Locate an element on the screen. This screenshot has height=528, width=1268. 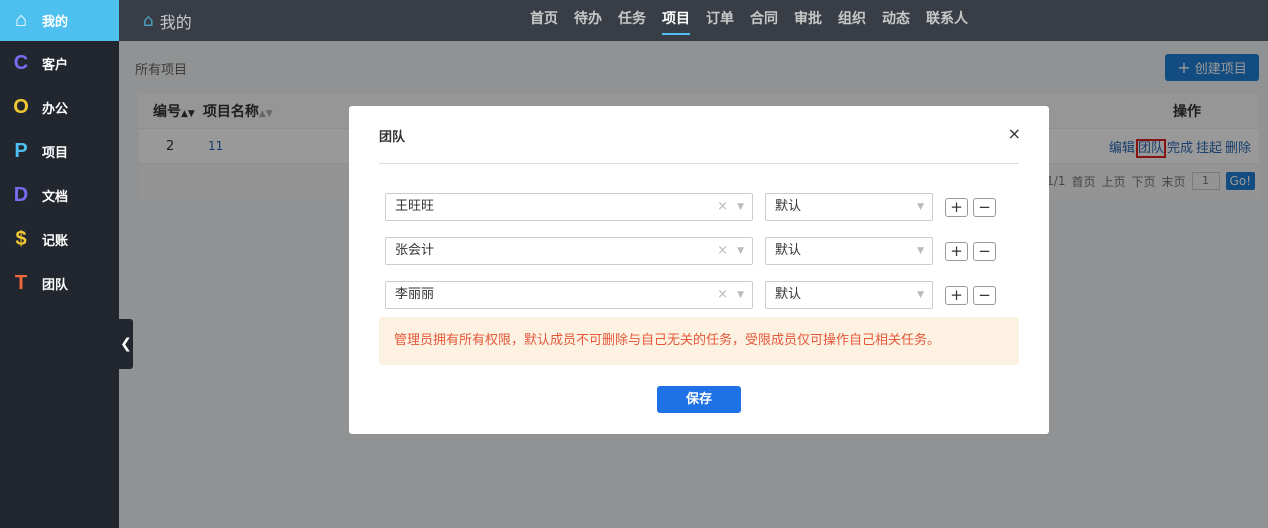
sidebar-item-label: 文档 is located at coordinates (55, 197).